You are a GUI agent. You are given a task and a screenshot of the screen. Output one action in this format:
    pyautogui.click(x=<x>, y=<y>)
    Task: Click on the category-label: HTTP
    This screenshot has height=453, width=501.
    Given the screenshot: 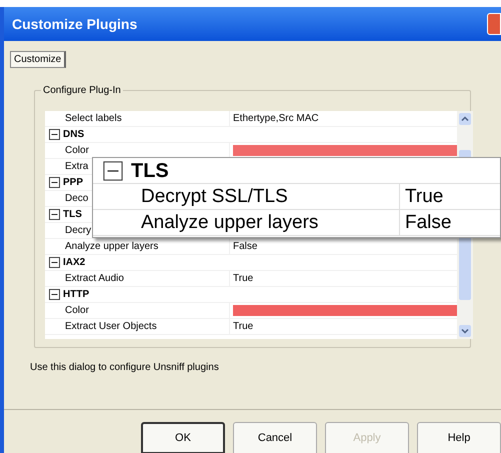 What is the action you would take?
    pyautogui.click(x=76, y=295)
    